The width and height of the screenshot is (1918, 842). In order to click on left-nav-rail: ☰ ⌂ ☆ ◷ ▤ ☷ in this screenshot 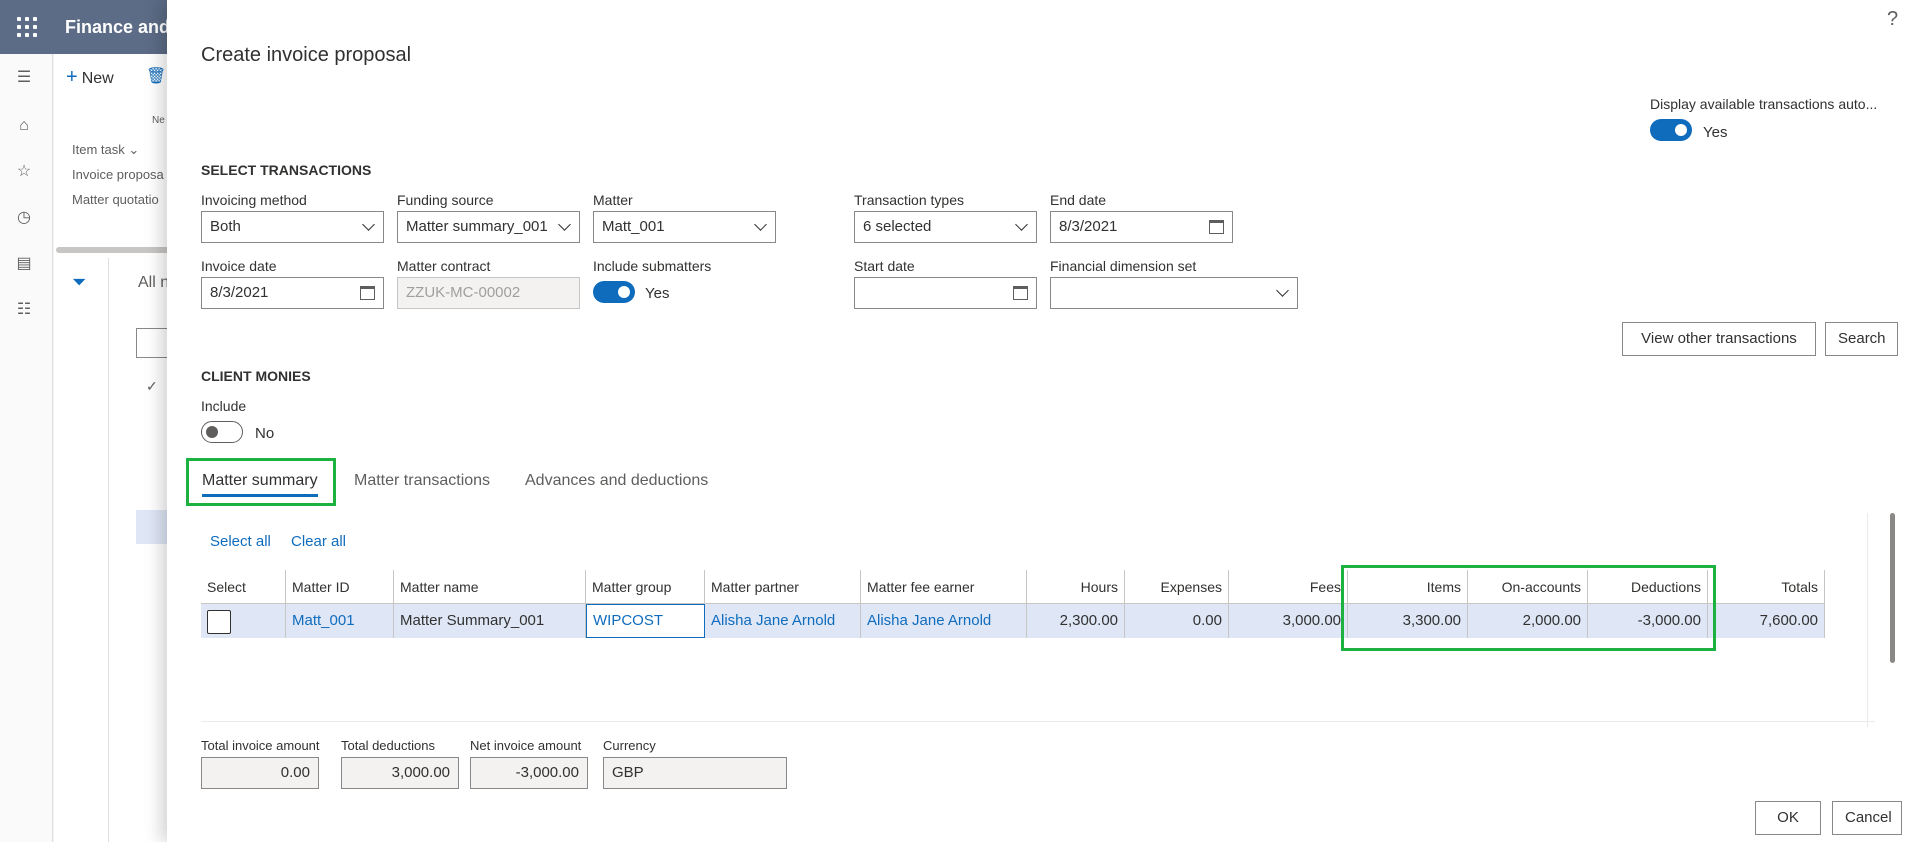, I will do `click(26, 448)`.